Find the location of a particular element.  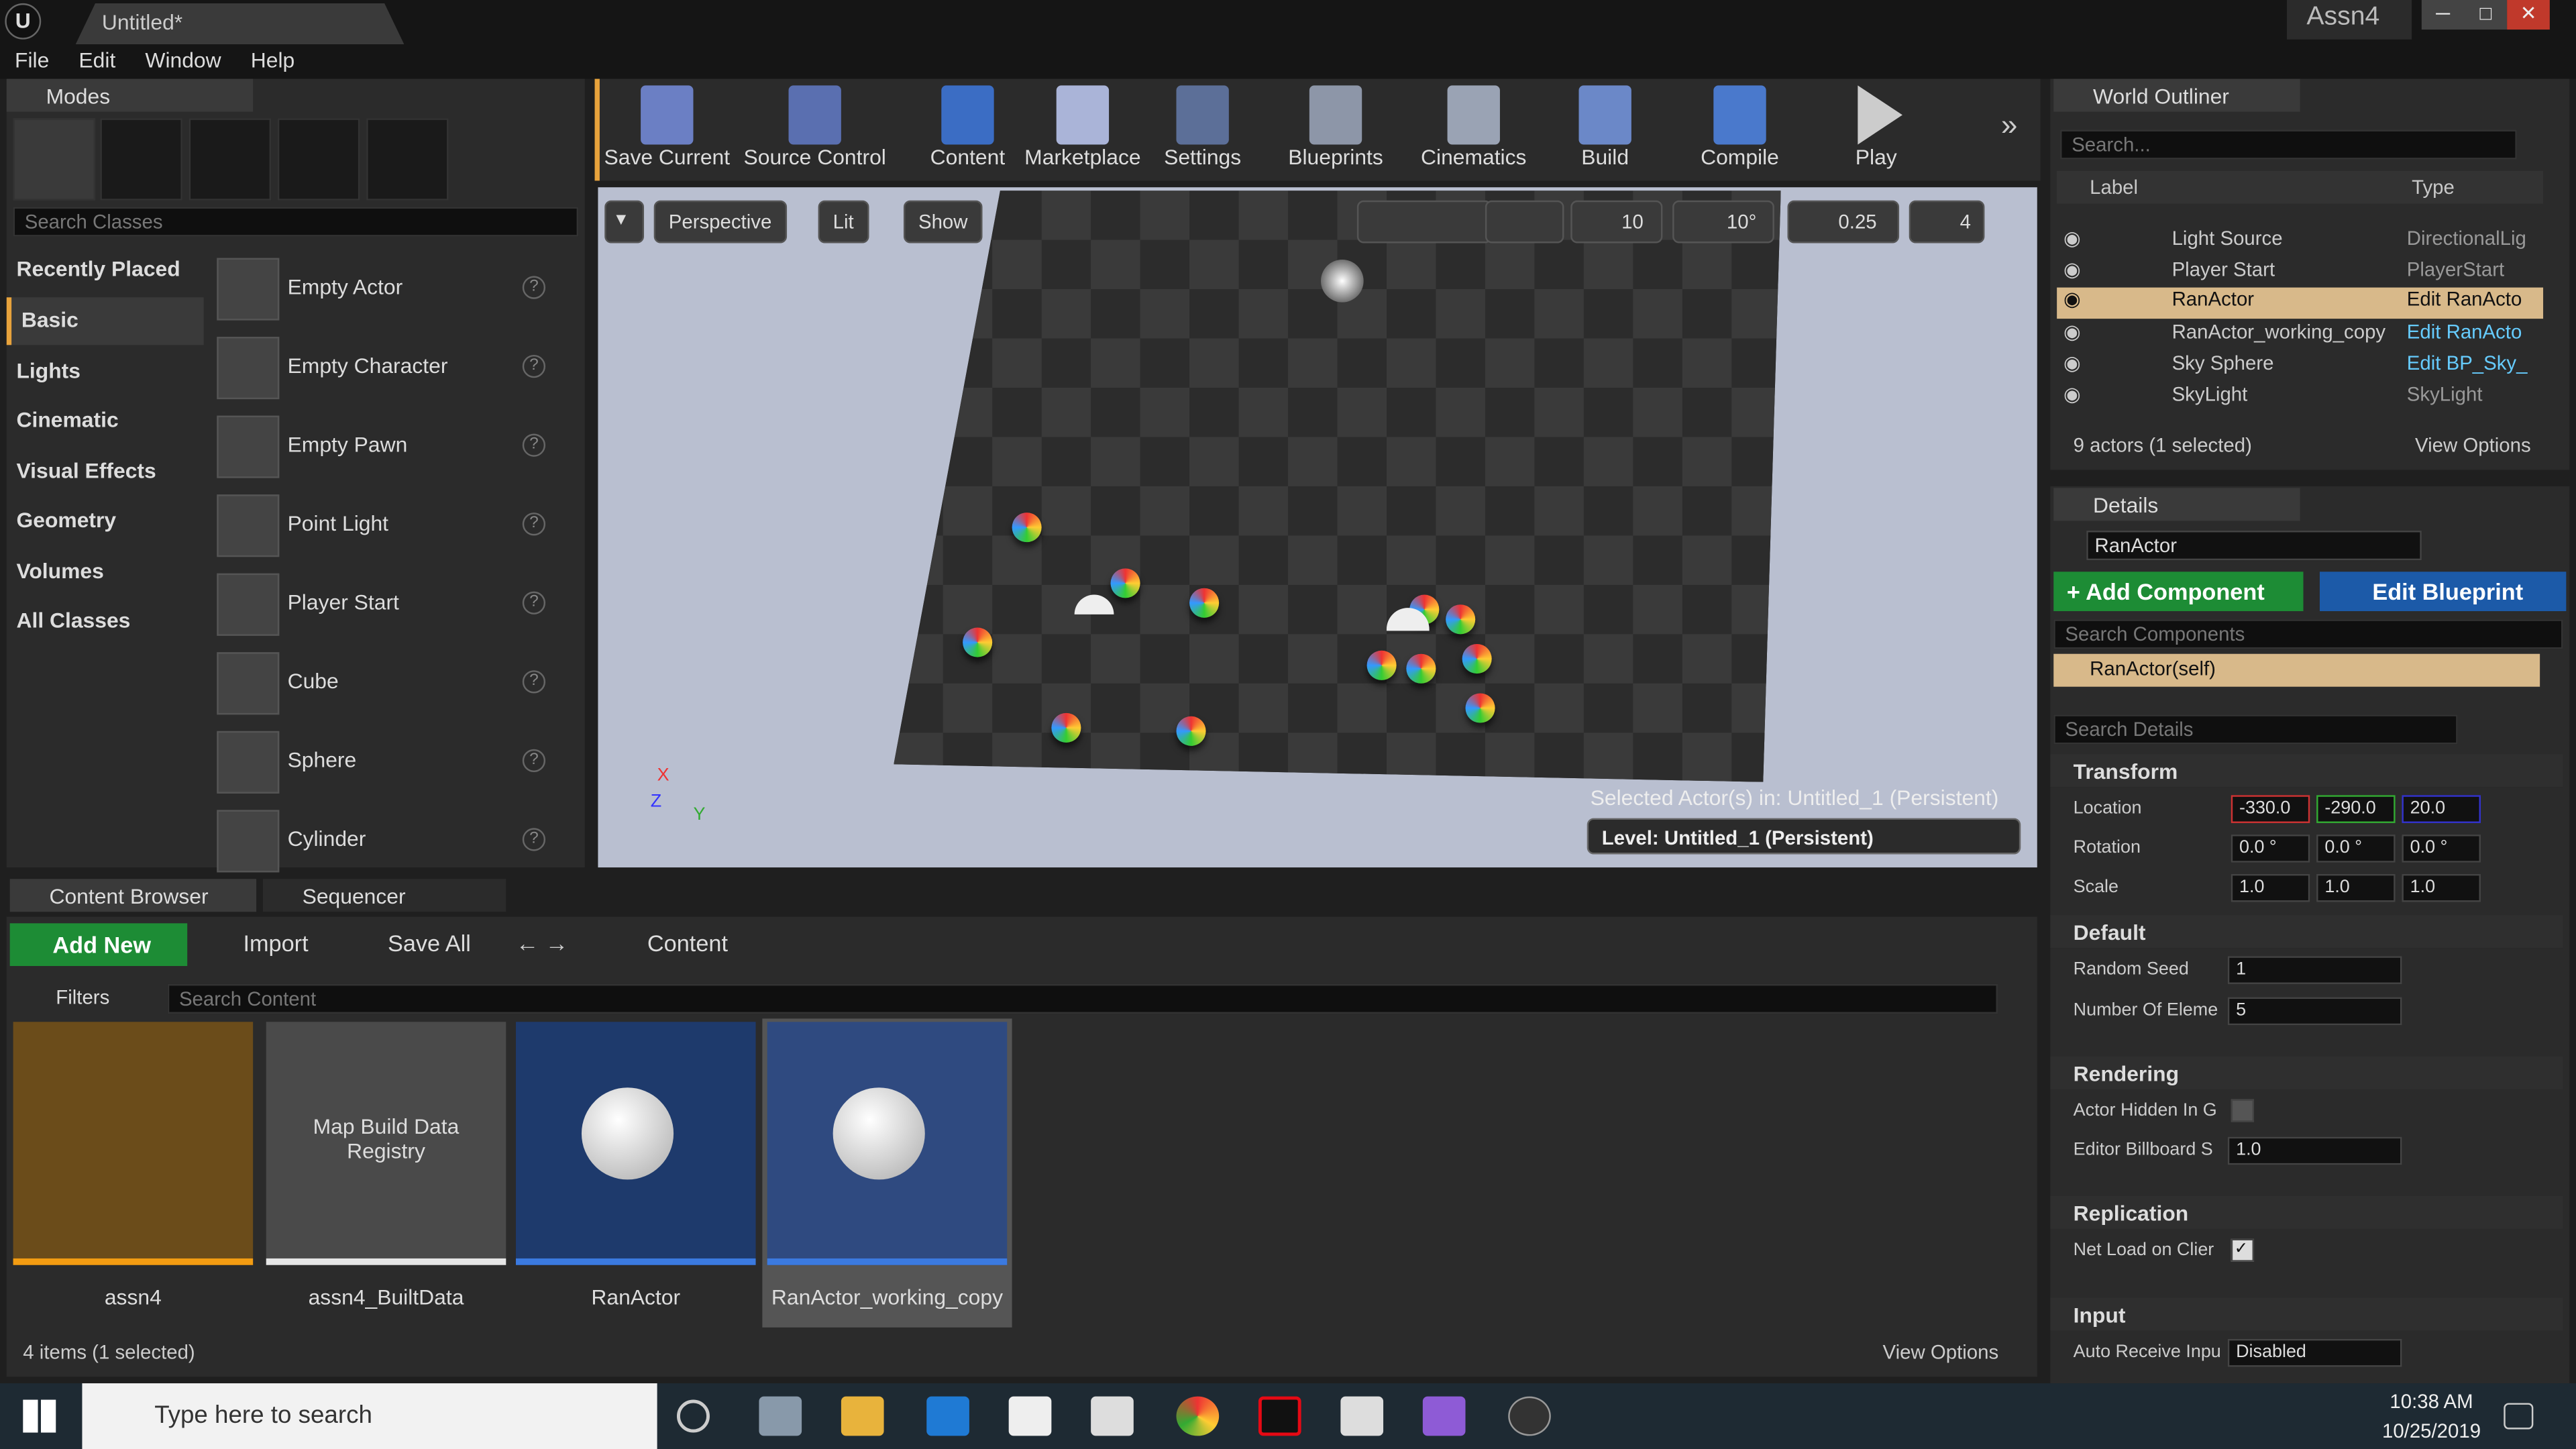

outliner-row: ◉ RanActor_working_copy Edit RanActo is located at coordinates (2300, 336).